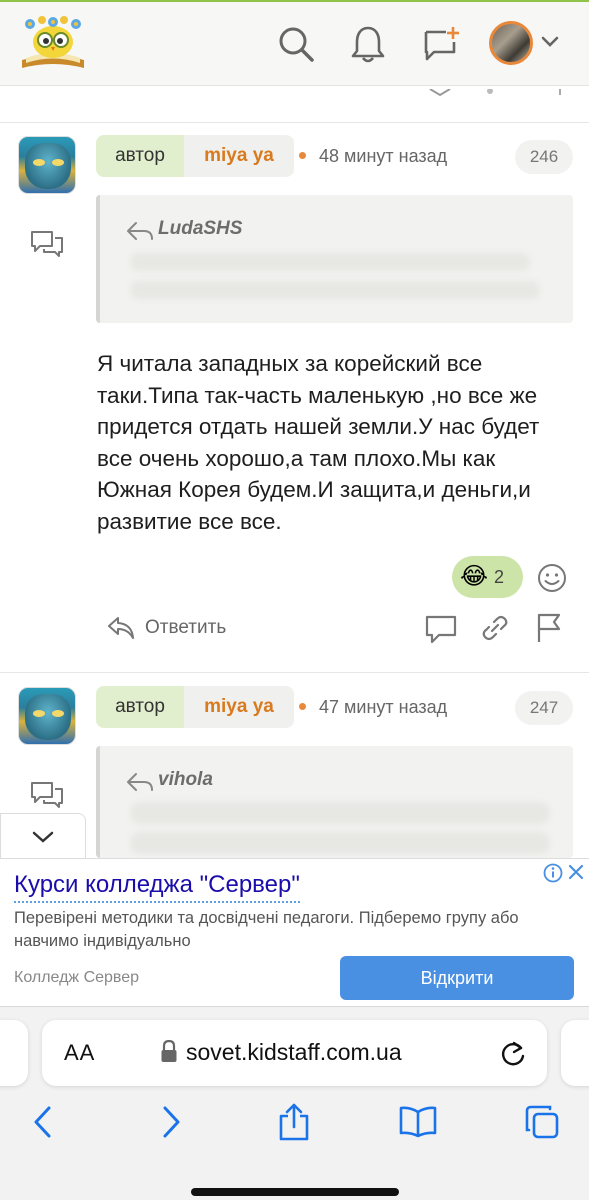 This screenshot has width=589, height=1200. What do you see at coordinates (169, 1054) in the screenshot?
I see `lock-icon` at bounding box center [169, 1054].